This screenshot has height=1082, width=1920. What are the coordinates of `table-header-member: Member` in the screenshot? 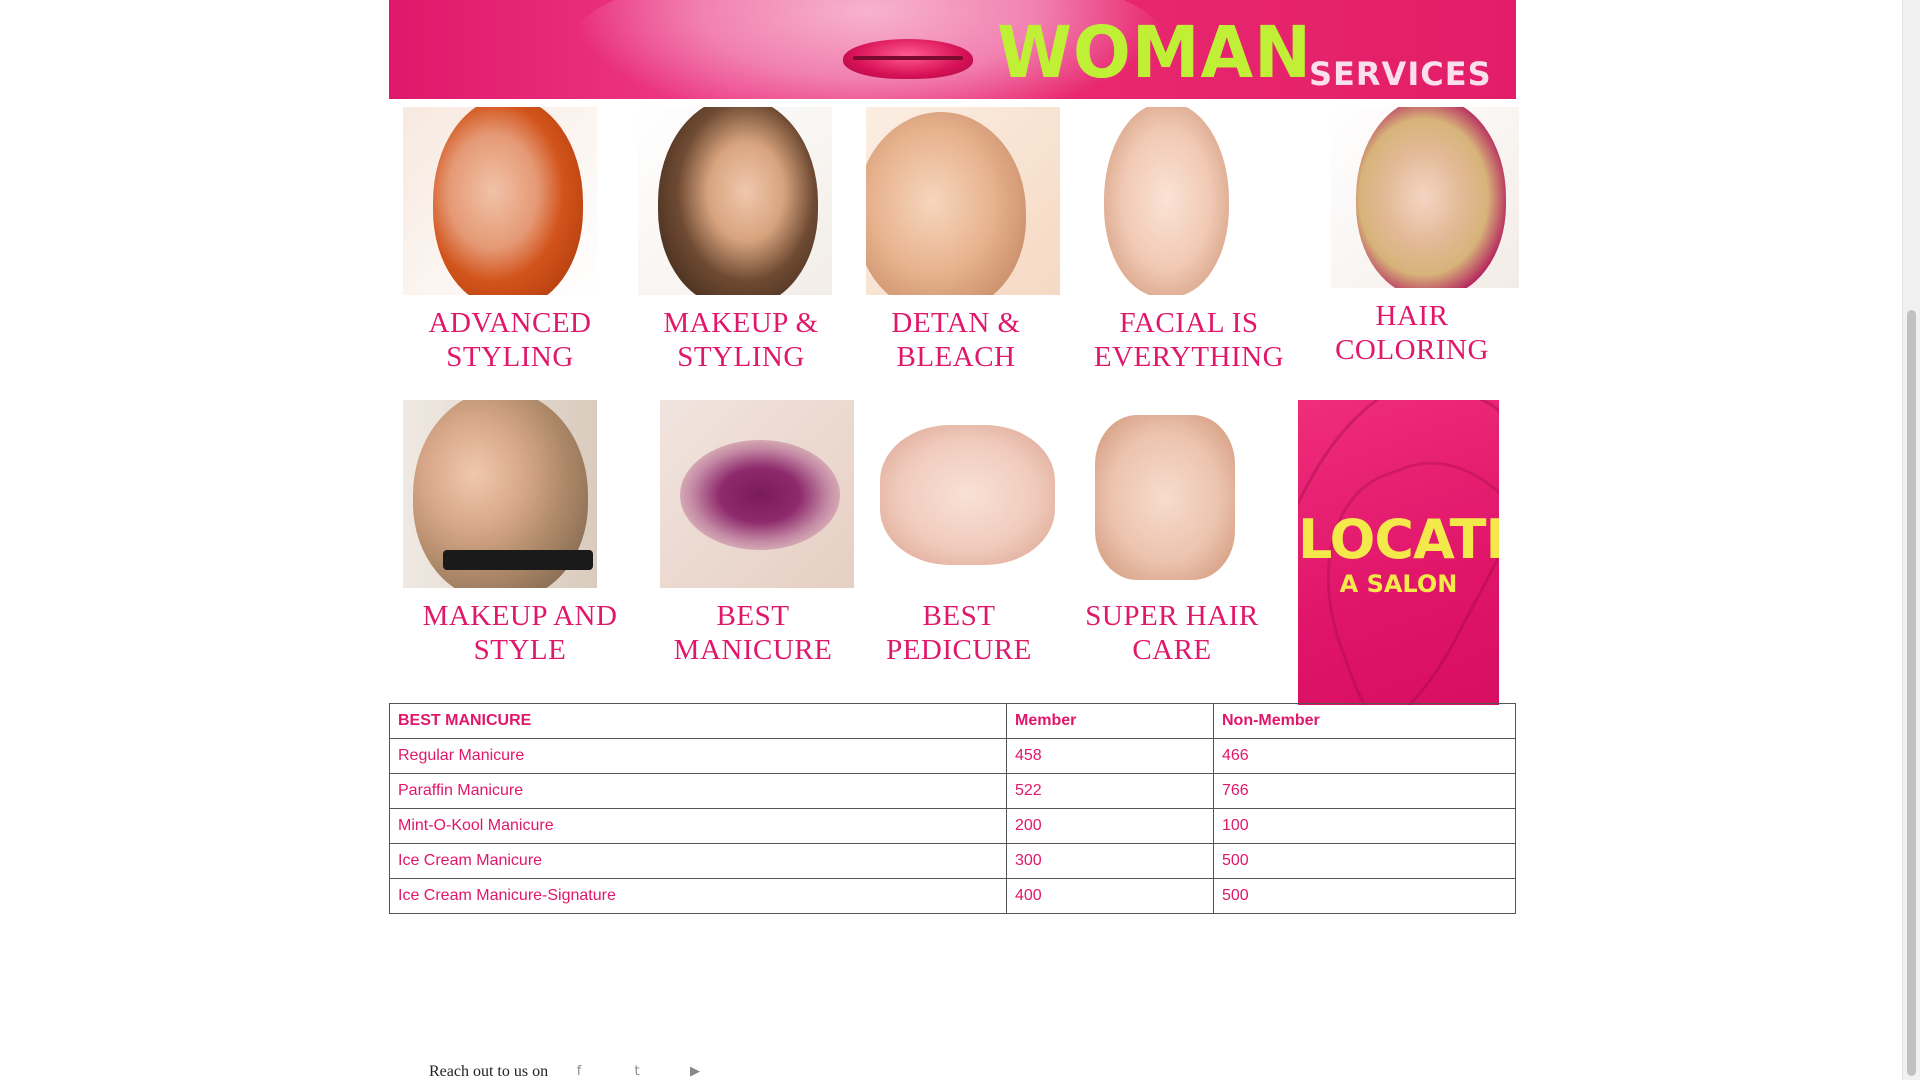 It's located at (1110, 721).